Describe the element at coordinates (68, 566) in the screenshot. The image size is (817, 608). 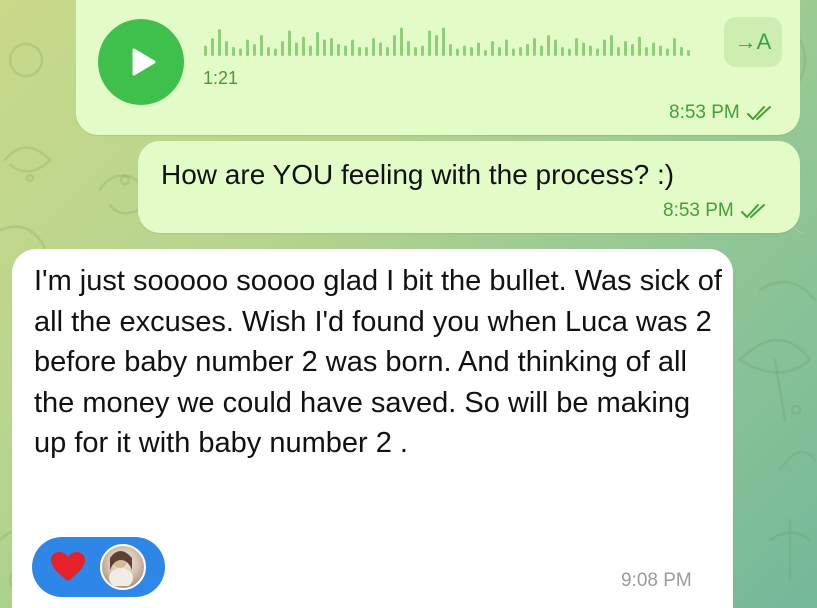
I see `heart-icon` at that location.